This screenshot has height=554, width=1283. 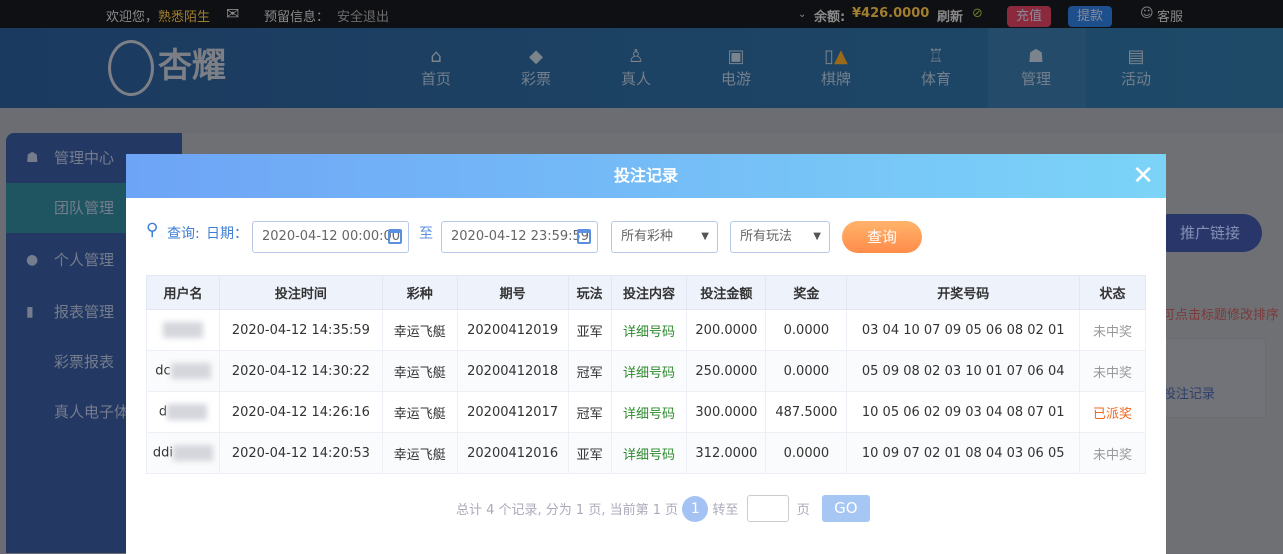 I want to click on page-1-button: 1, so click(x=695, y=508).